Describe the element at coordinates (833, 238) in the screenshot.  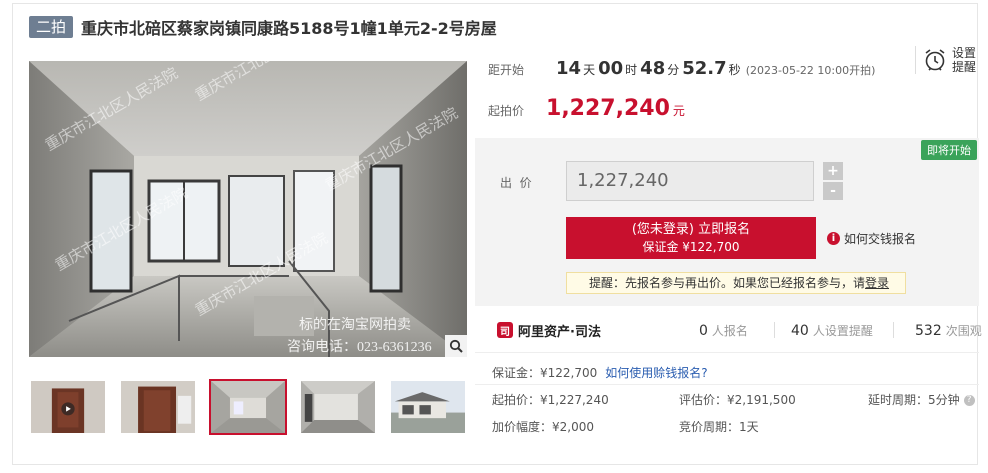
I see `info-icon: i` at that location.